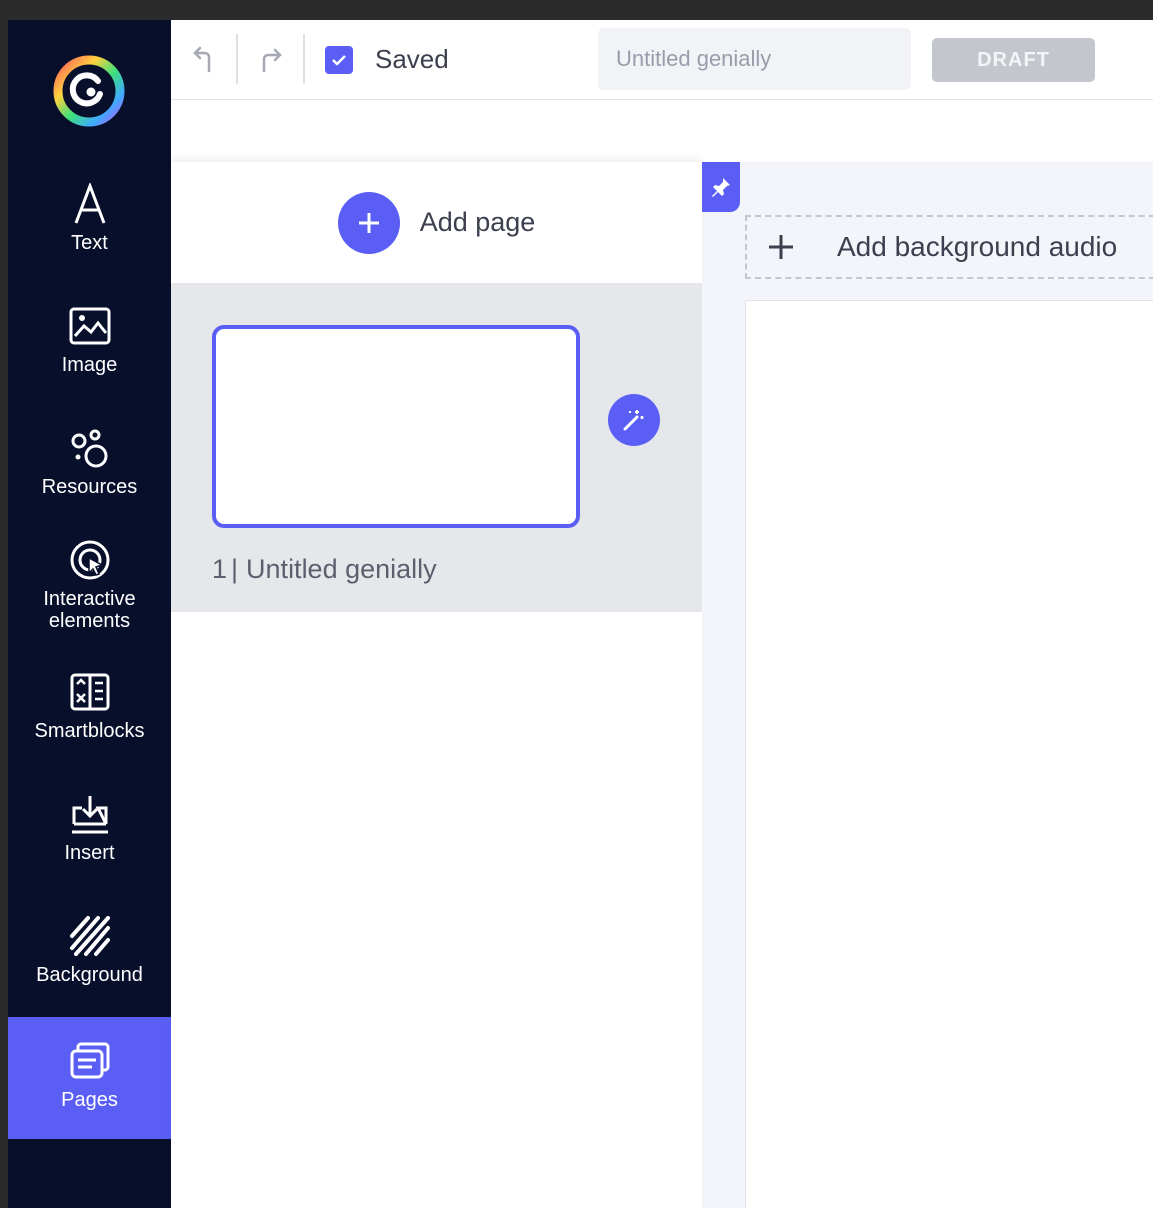 The height and width of the screenshot is (1208, 1153). What do you see at coordinates (754, 59) in the screenshot?
I see `title-input` at bounding box center [754, 59].